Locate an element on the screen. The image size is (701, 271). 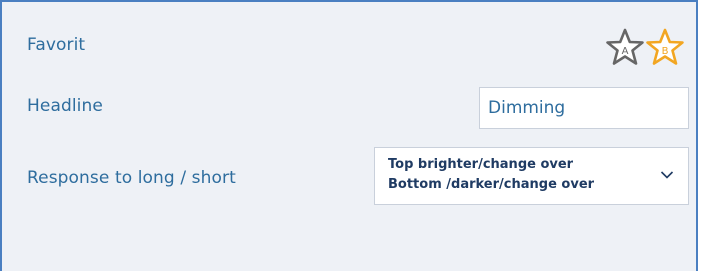
response-selected-line-2: Bottom /darker/change over is located at coordinates (491, 184).